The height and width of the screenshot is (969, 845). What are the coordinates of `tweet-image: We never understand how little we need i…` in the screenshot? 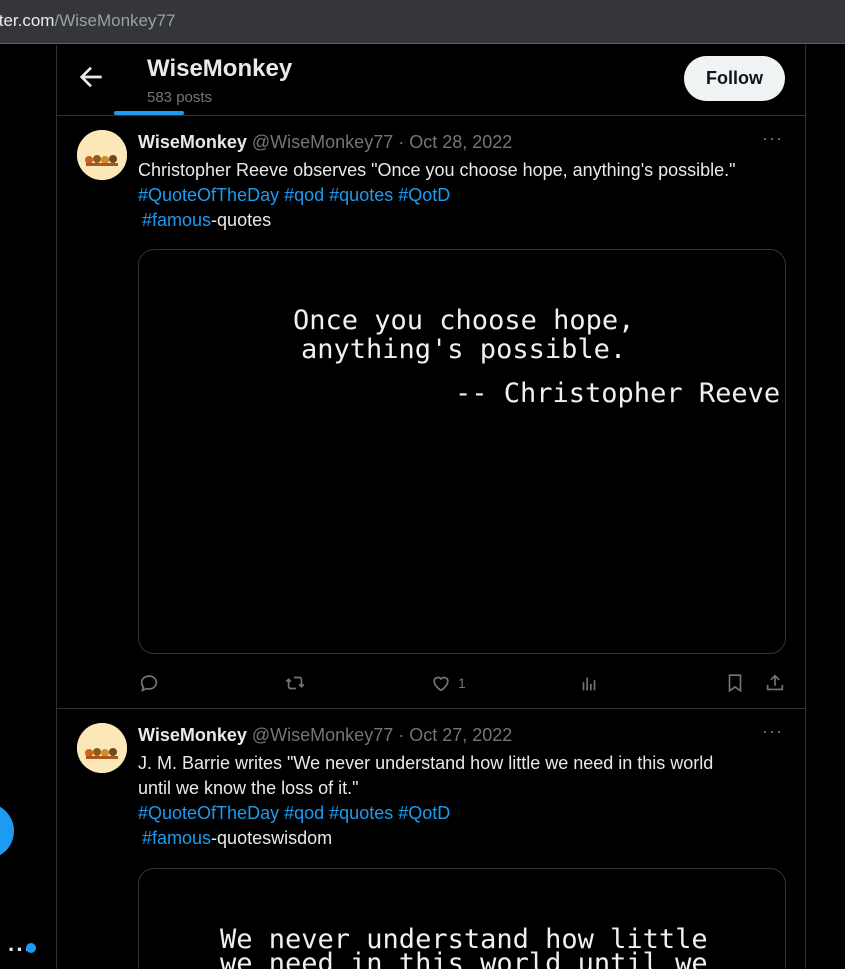 It's located at (462, 918).